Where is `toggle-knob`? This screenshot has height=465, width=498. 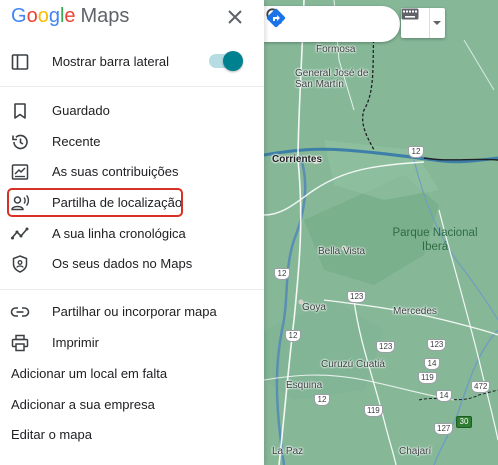
toggle-knob is located at coordinates (233, 61).